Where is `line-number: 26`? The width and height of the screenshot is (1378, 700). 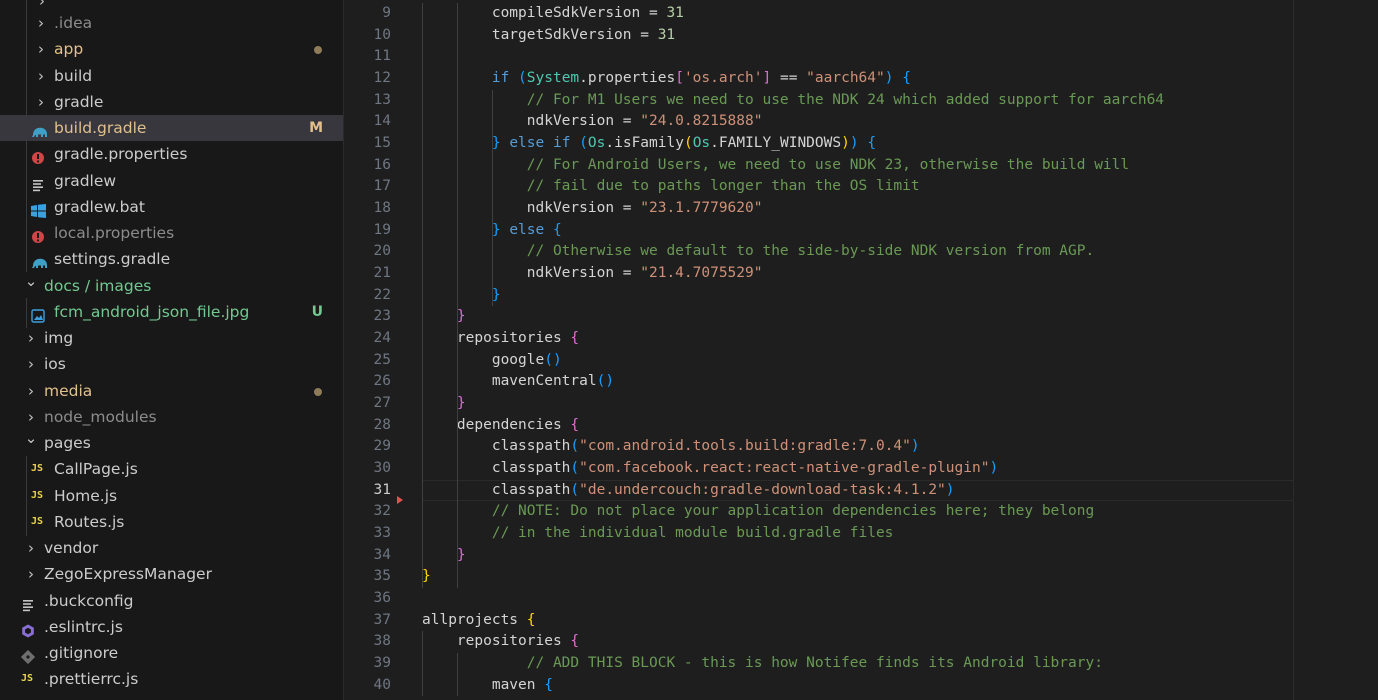
line-number: 26 is located at coordinates (382, 381).